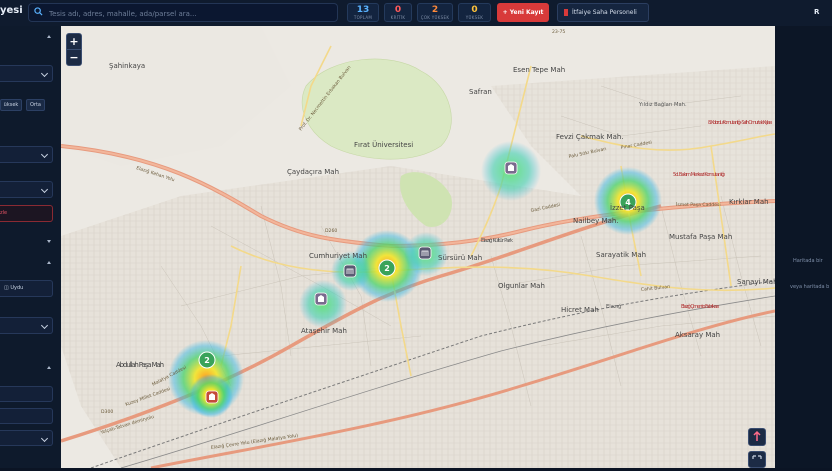  I want to click on stat-very-high: 2 ÇOK YÜKSEK, so click(435, 12).